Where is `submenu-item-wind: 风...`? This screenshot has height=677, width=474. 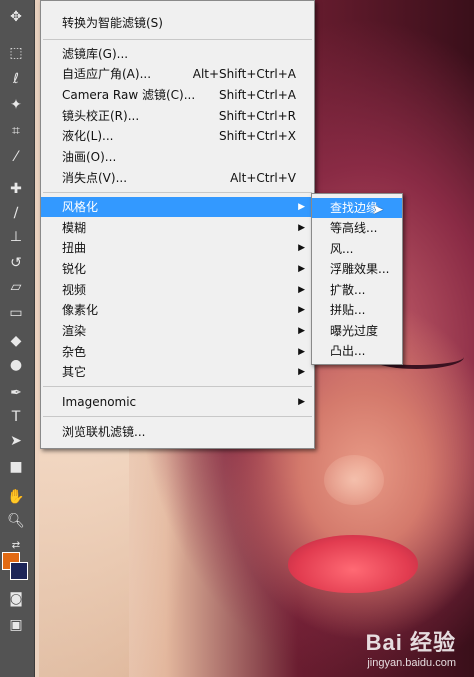 submenu-item-wind: 风... is located at coordinates (357, 249).